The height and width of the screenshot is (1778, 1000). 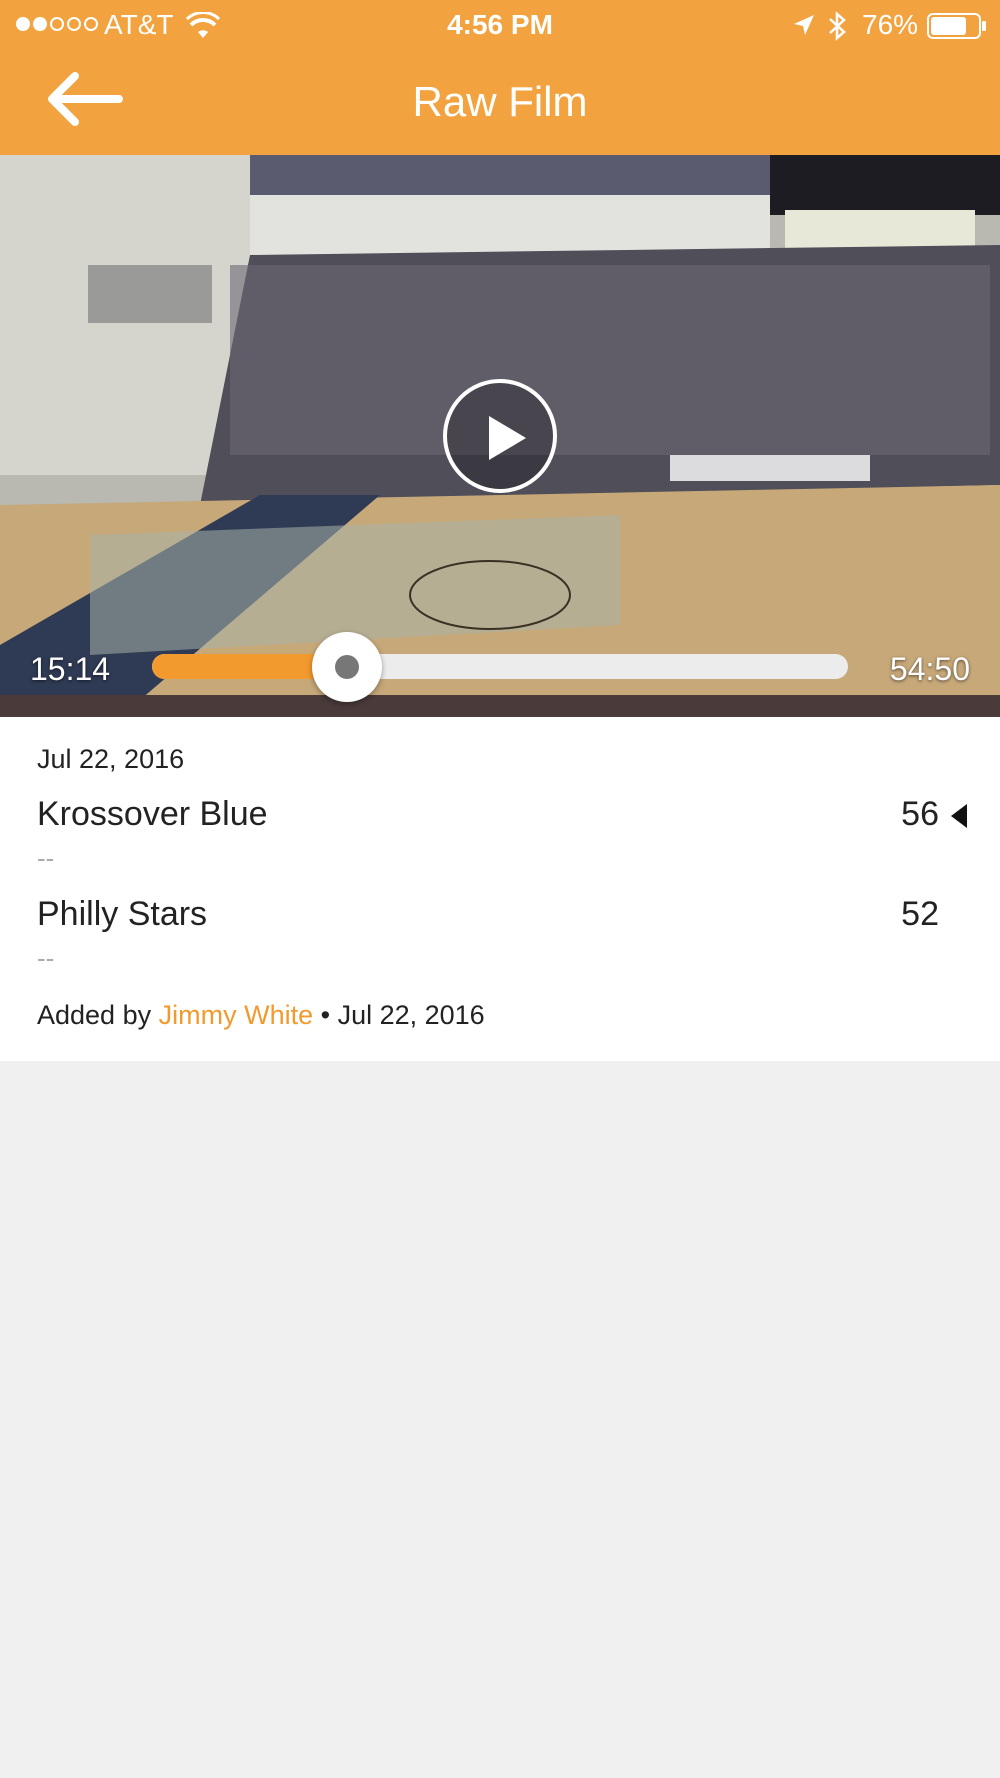 What do you see at coordinates (804, 25) in the screenshot?
I see `location-arrow-icon` at bounding box center [804, 25].